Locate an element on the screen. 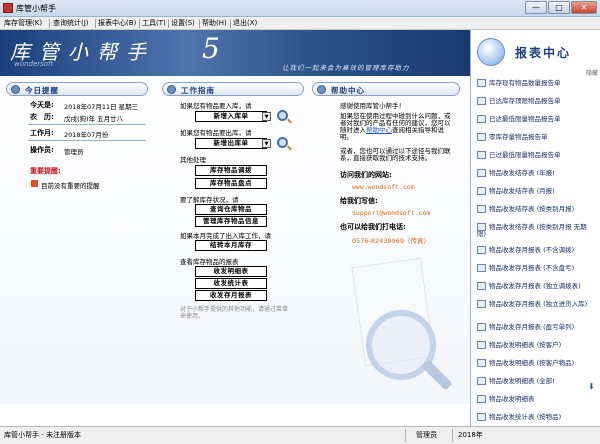  monthend-button: 结转本月库存 is located at coordinates (231, 245).